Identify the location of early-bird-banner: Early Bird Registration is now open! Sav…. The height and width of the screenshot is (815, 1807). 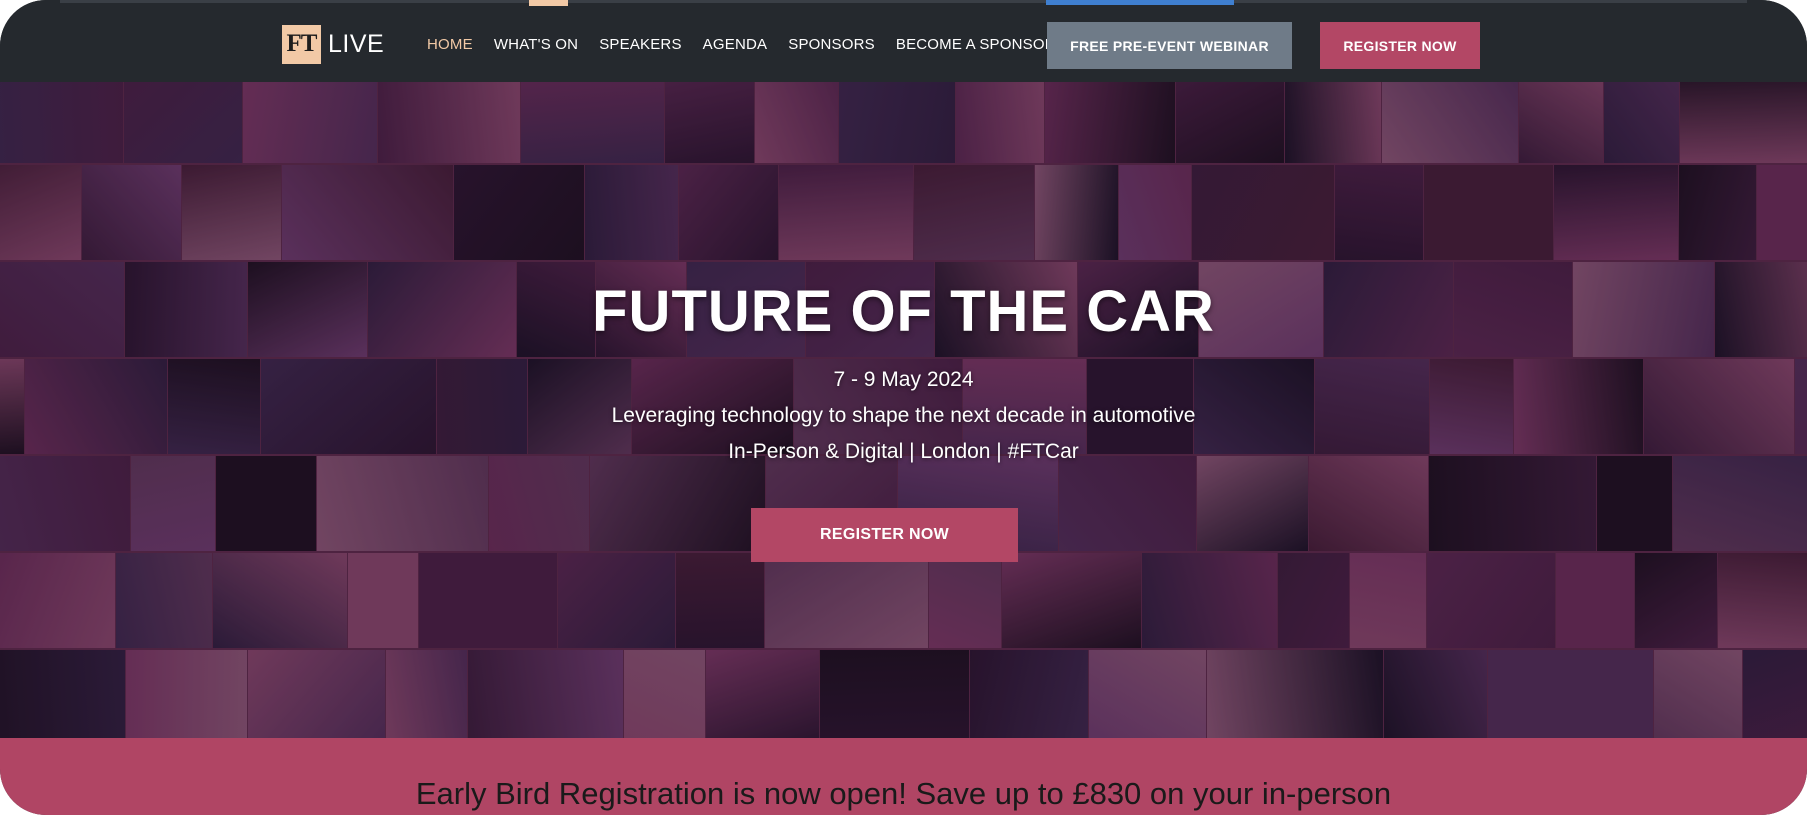
(903, 776).